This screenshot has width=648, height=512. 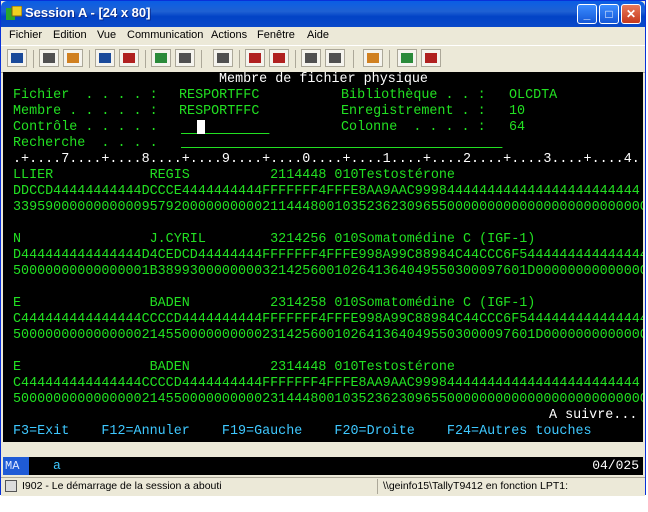 I want to click on toolbar, so click(x=323, y=59).